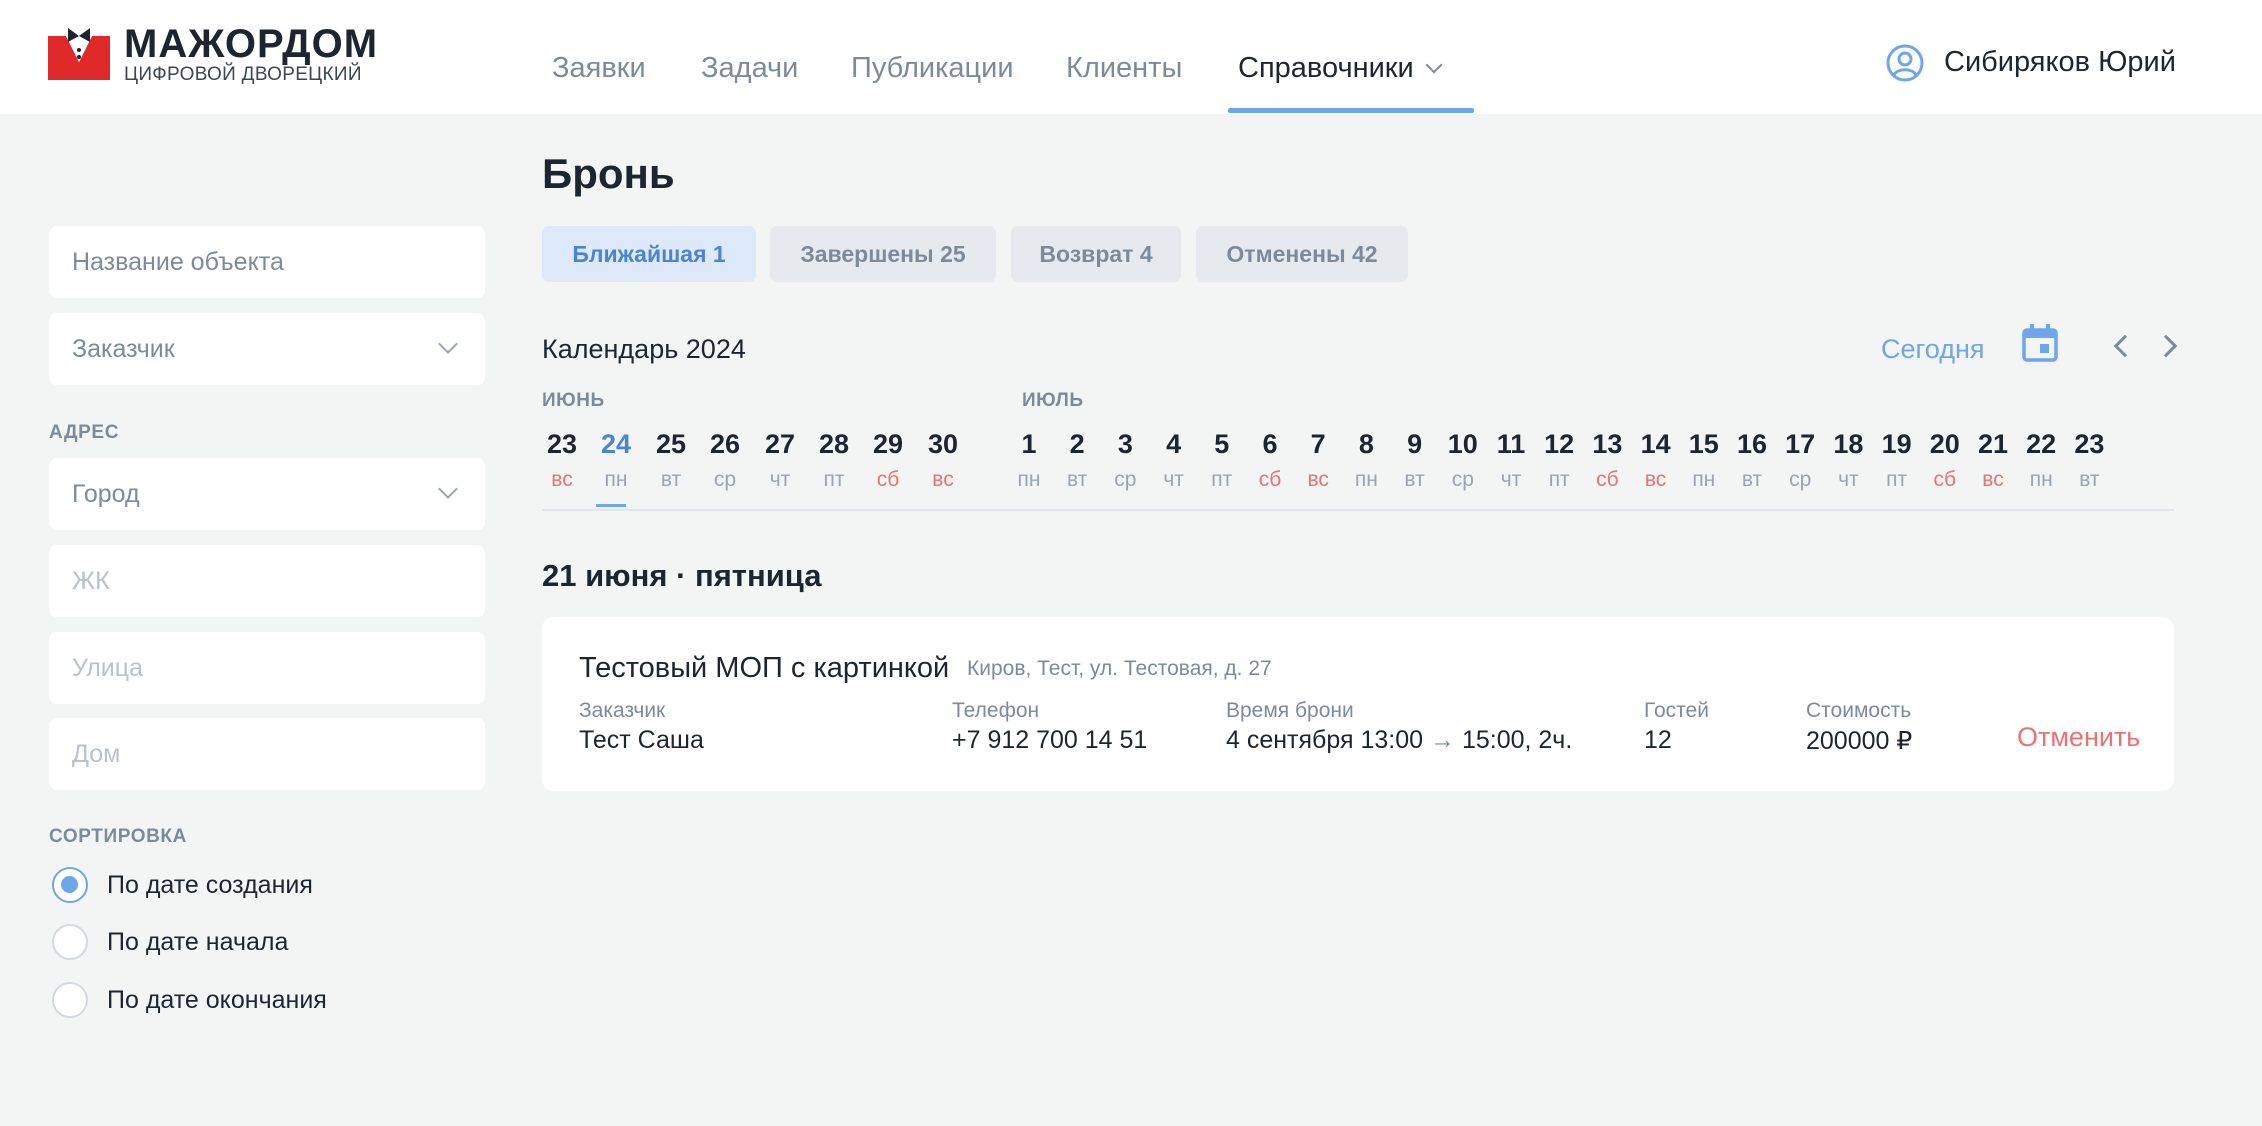 The height and width of the screenshot is (1126, 2262). I want to click on nav-item-tasks: Задачи, so click(749, 68).